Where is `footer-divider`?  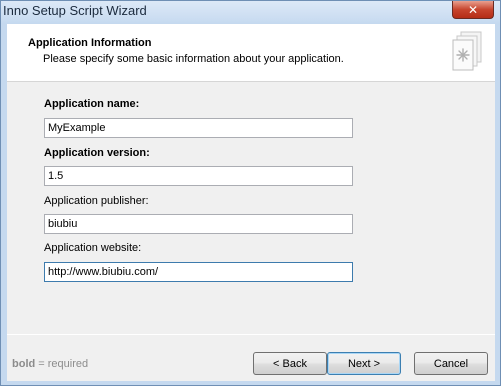
footer-divider is located at coordinates (251, 334).